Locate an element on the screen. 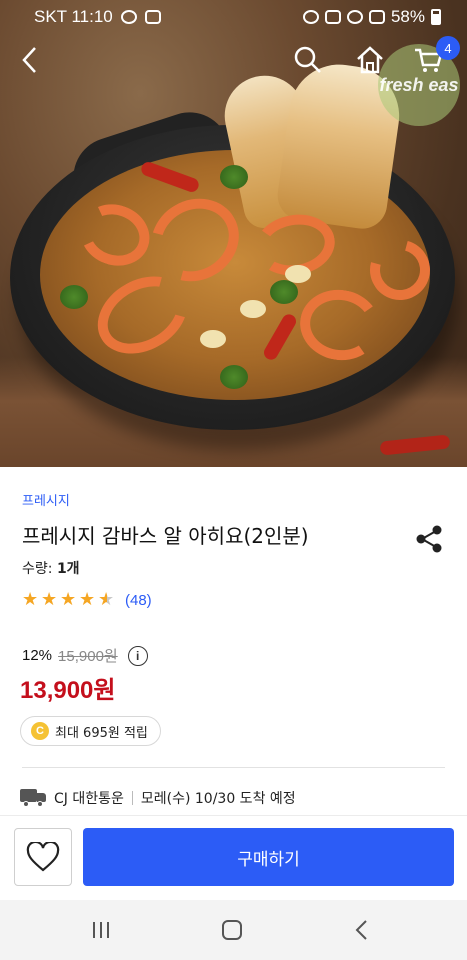  brand-link: 프레시지 is located at coordinates (46, 499).